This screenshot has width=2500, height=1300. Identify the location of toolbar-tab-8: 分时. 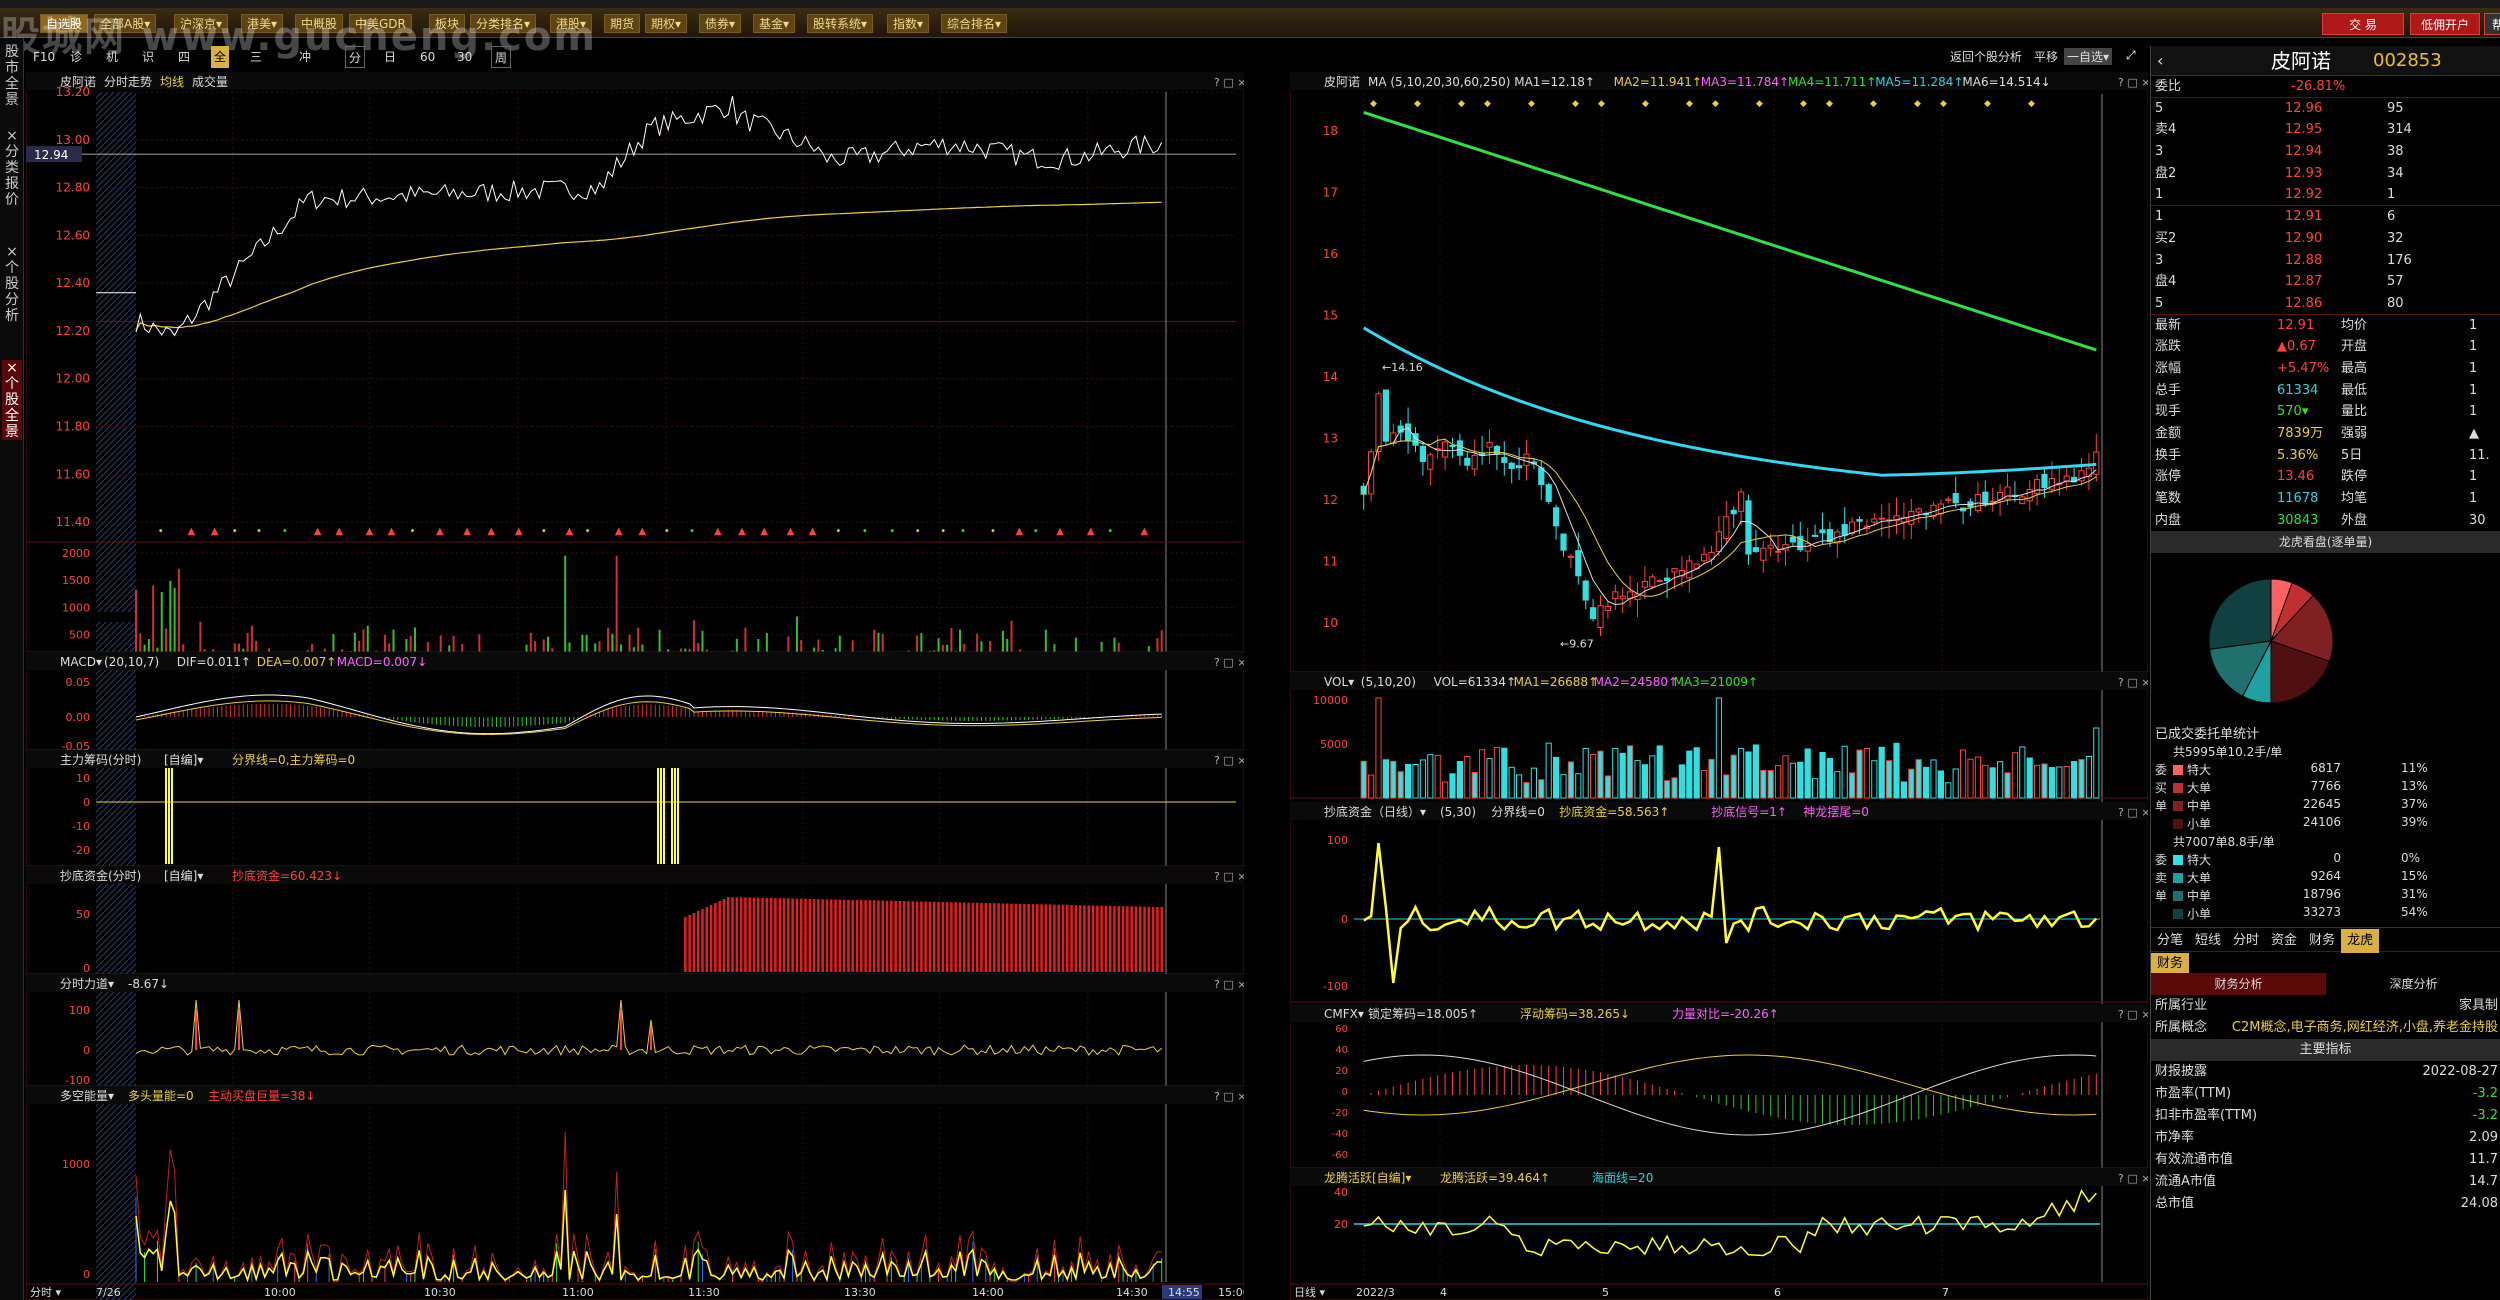
(355, 66).